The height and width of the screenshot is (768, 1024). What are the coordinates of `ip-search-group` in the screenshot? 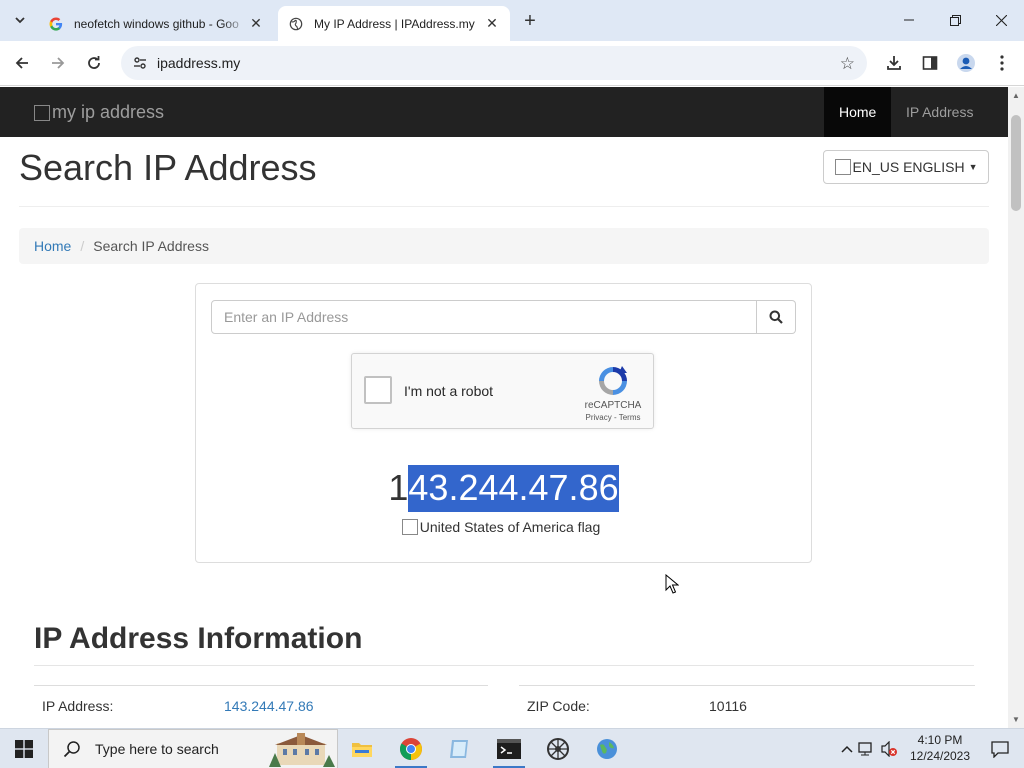 It's located at (503, 317).